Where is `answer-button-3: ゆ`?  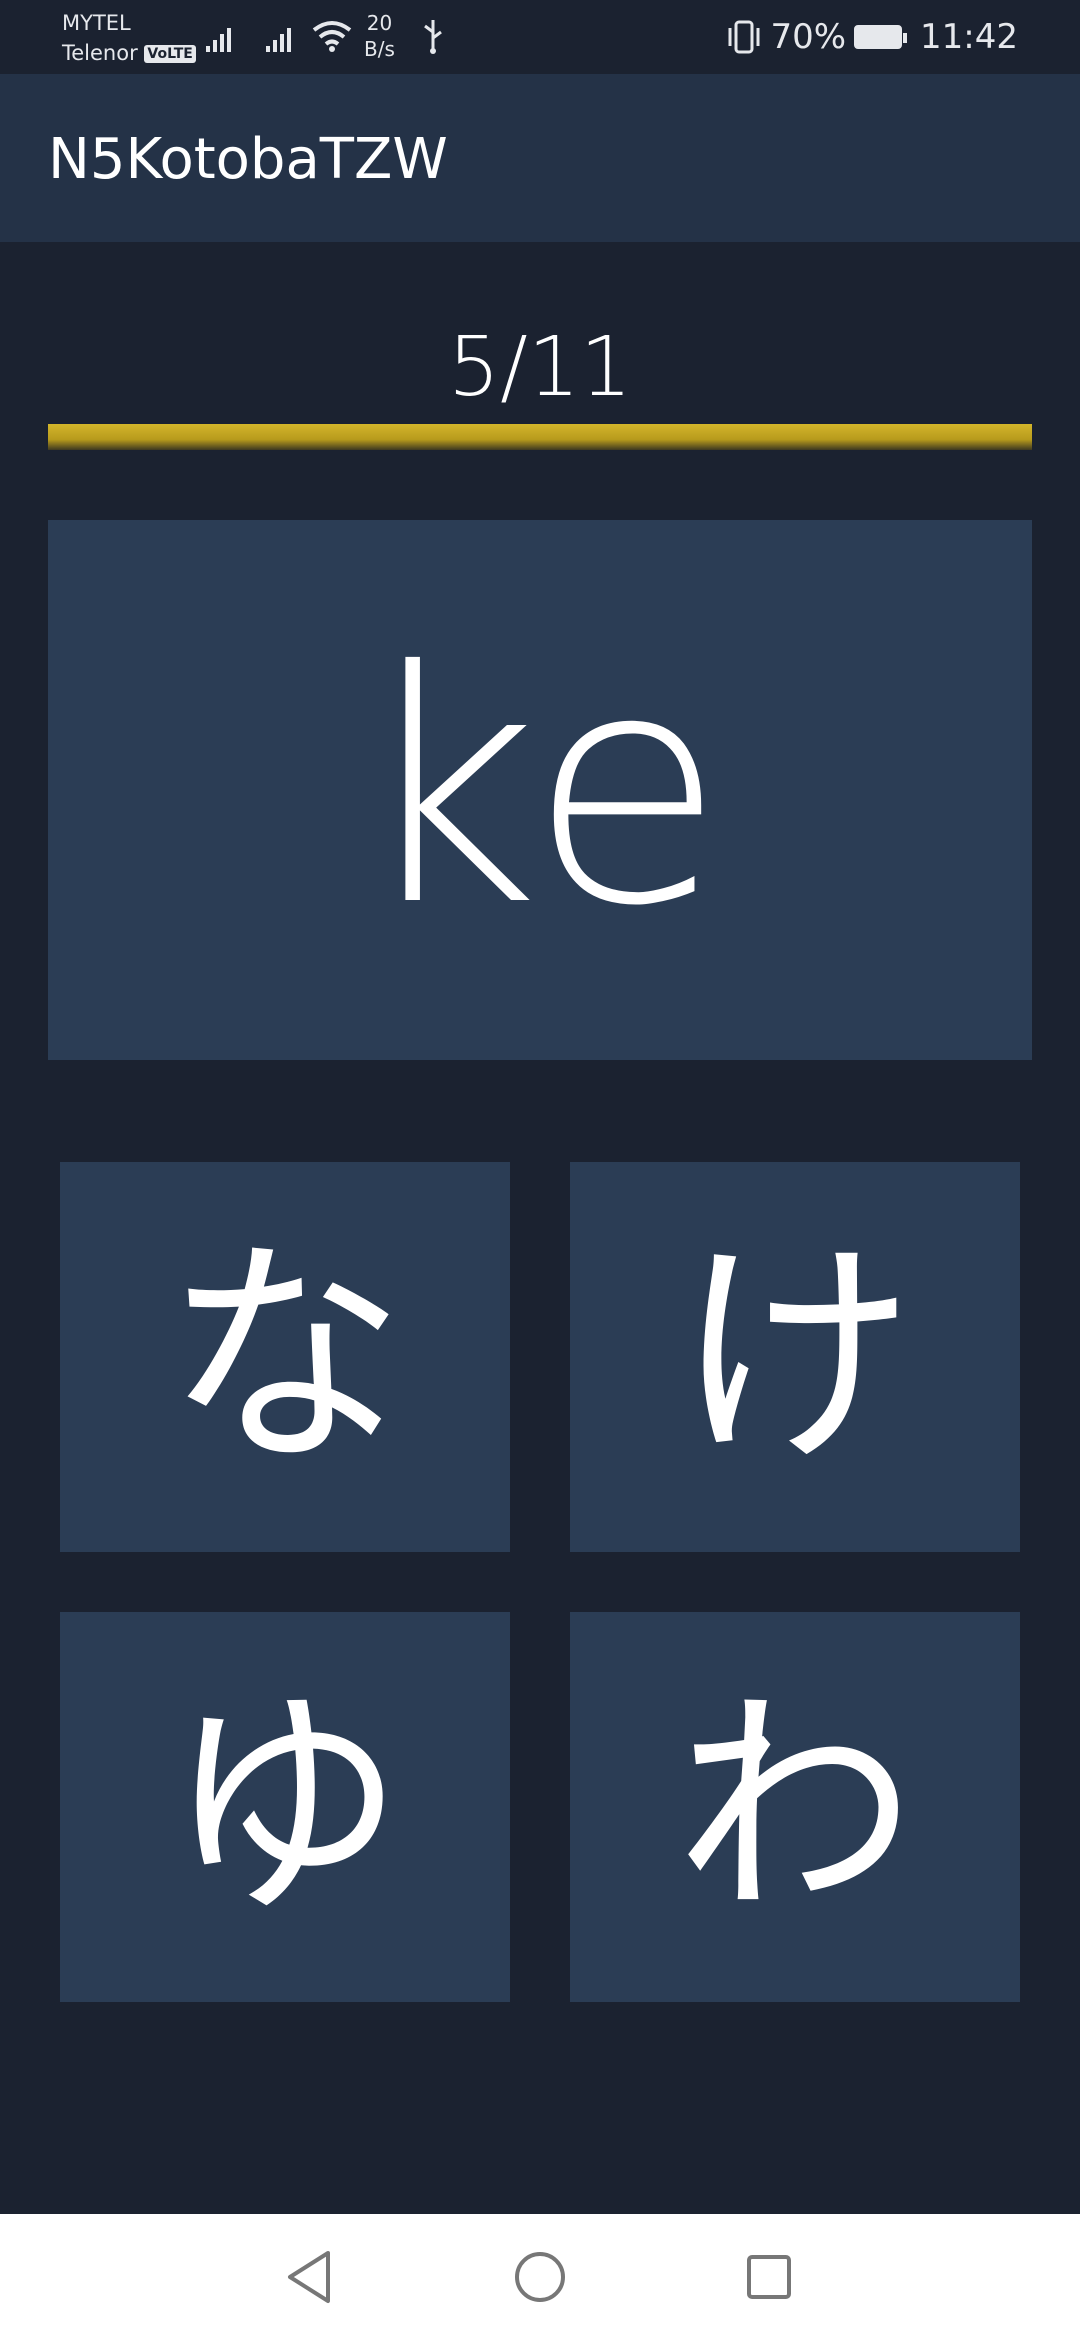 answer-button-3: ゆ is located at coordinates (285, 1807).